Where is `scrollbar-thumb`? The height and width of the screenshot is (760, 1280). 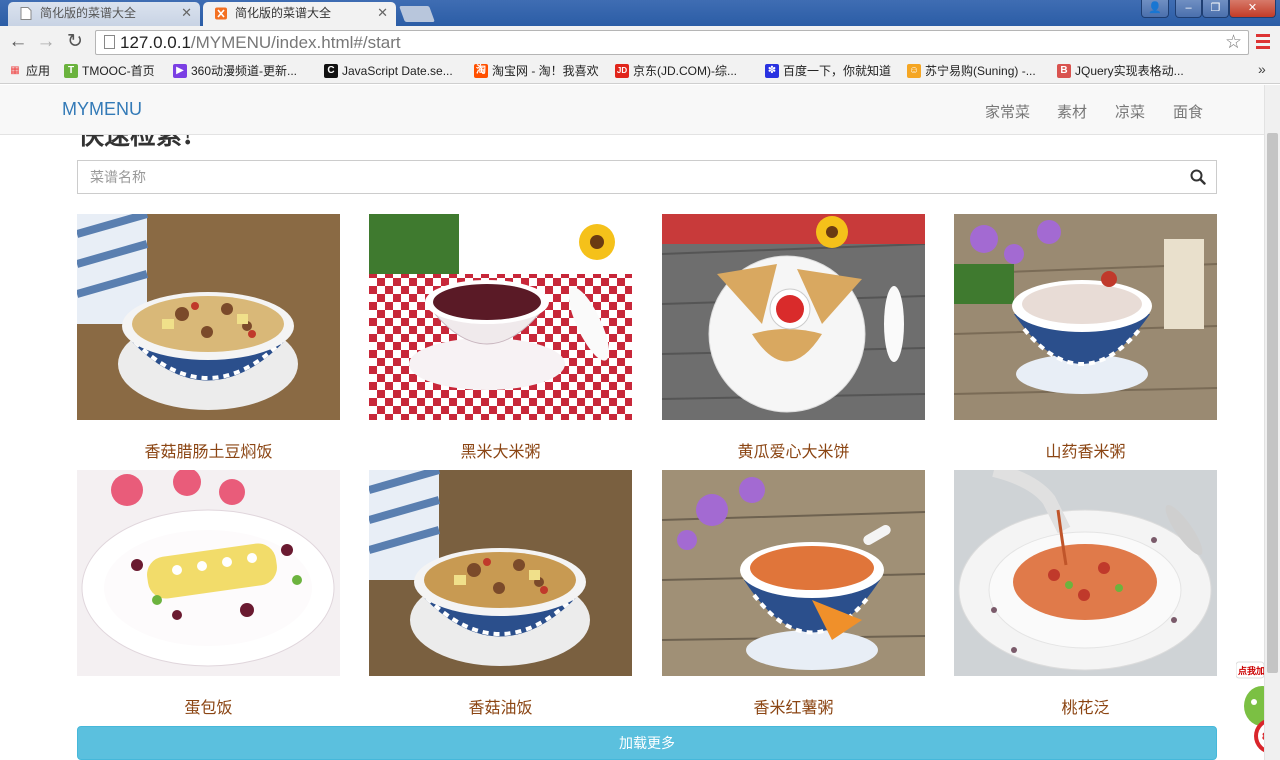 scrollbar-thumb is located at coordinates (1272, 403).